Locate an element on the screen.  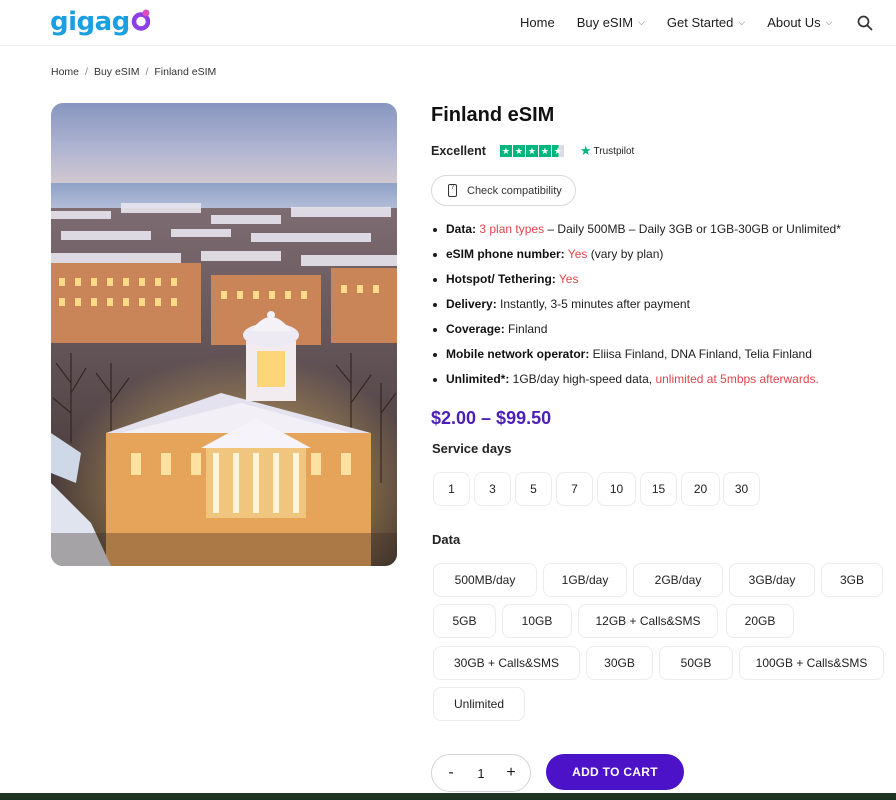
data-option: 30GB + Calls&SMS is located at coordinates (506, 663).